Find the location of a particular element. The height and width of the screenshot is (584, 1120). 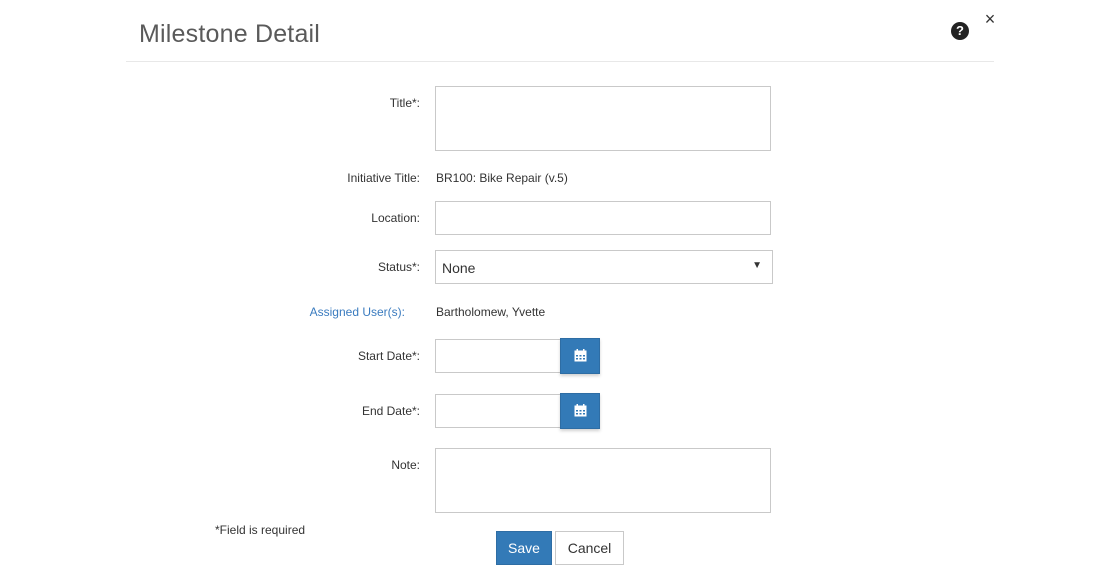

start-date-label: Start Date*: is located at coordinates (388, 356).